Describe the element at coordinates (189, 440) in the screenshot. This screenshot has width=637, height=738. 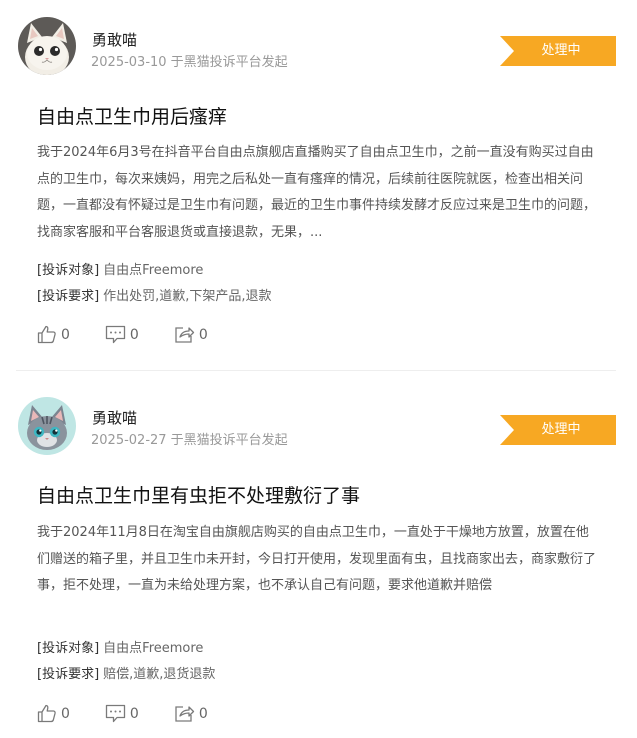
I see `post-meta: 2025-02-27 于黑猫投诉平台发起` at that location.